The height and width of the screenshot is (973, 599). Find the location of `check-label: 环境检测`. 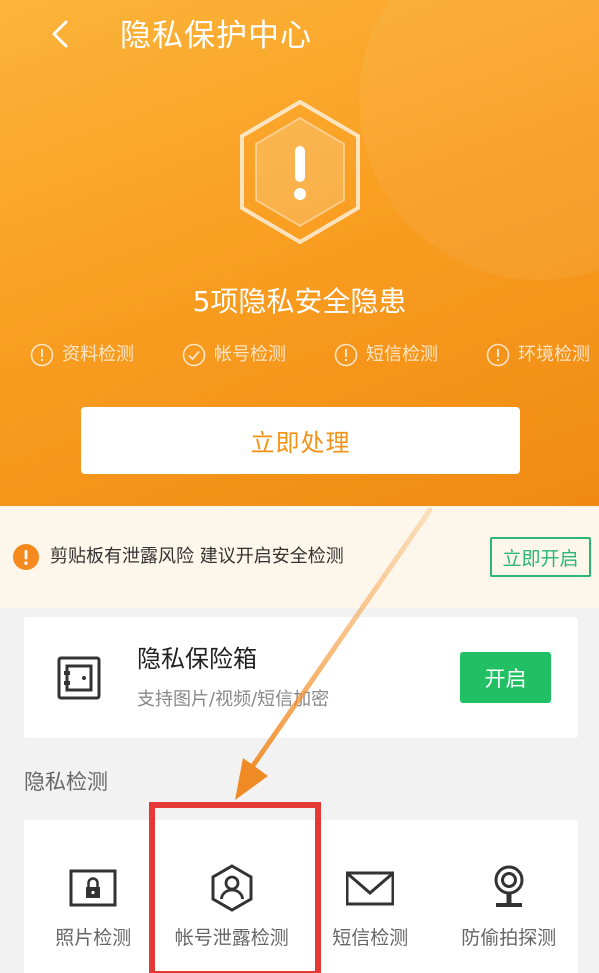

check-label: 环境检测 is located at coordinates (554, 354).